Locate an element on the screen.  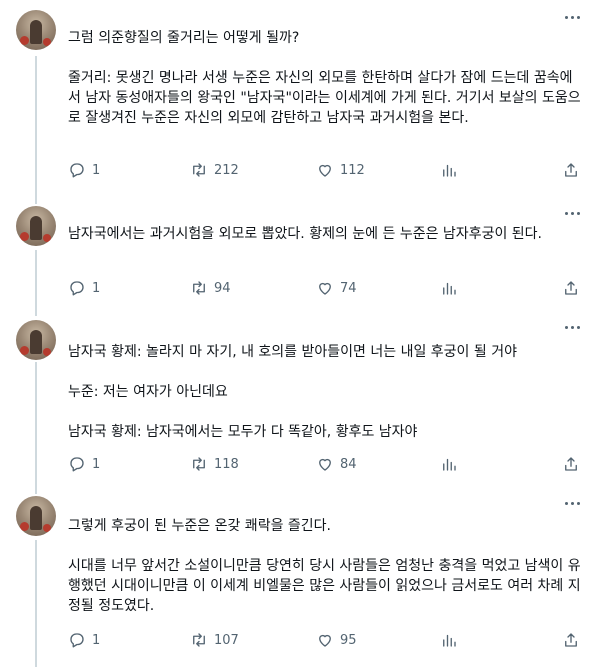
retweet-button: 107 is located at coordinates (214, 640).